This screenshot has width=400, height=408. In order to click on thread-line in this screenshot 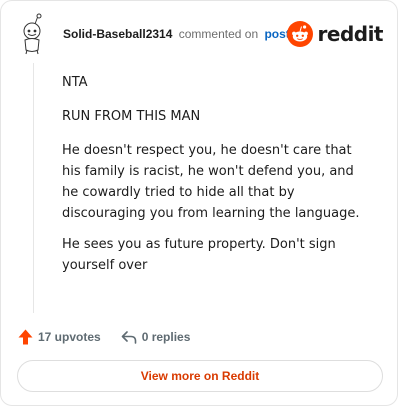, I will do `click(33, 188)`.